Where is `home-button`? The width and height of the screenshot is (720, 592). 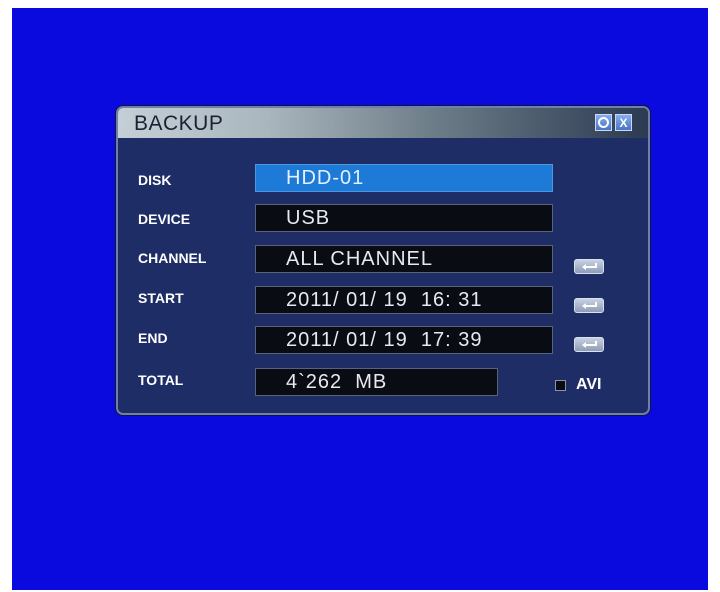 home-button is located at coordinates (603, 122).